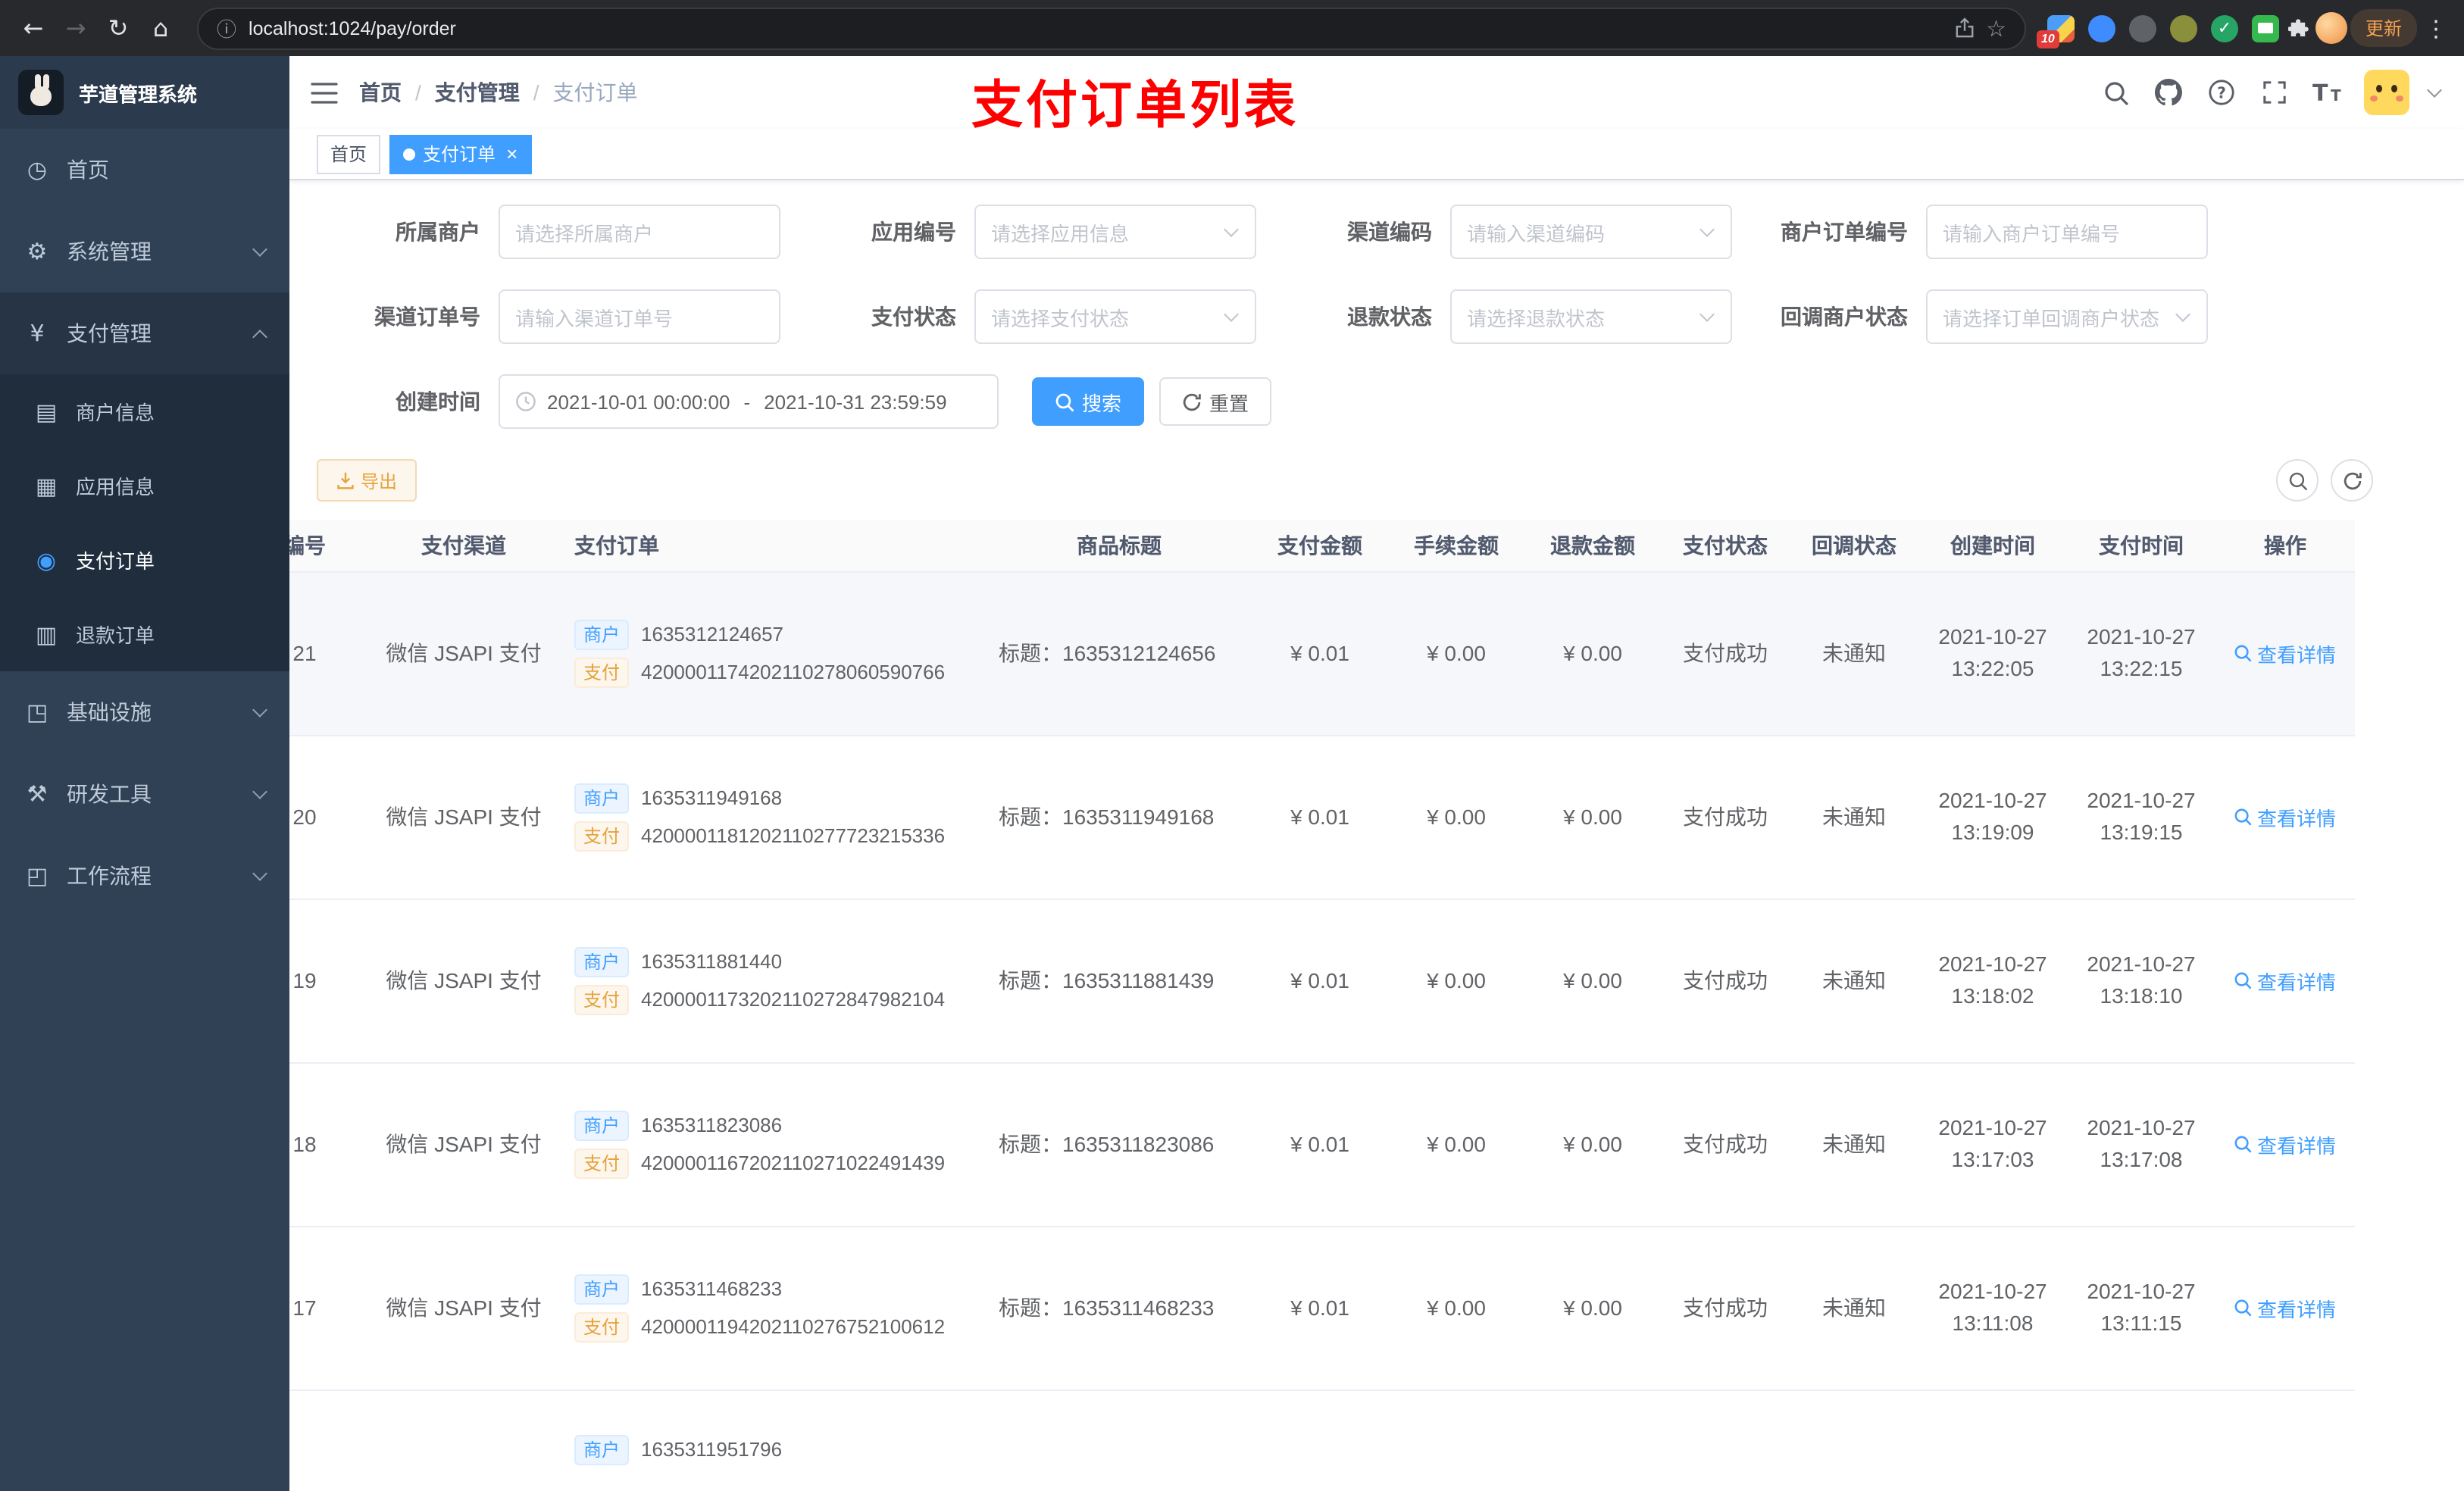 The image size is (2464, 1491). Describe the element at coordinates (1591, 316) in the screenshot. I see `filter-refund-status-select: 请选择退款状态` at that location.